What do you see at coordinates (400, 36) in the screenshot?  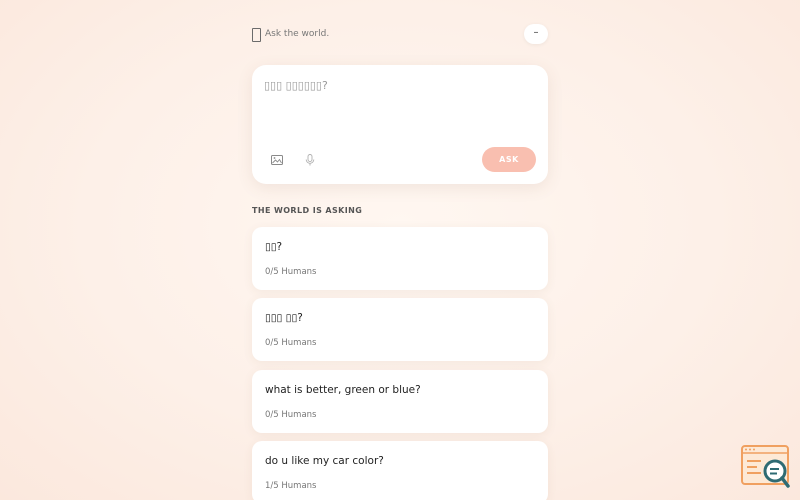 I see `header: Ask the world. –` at bounding box center [400, 36].